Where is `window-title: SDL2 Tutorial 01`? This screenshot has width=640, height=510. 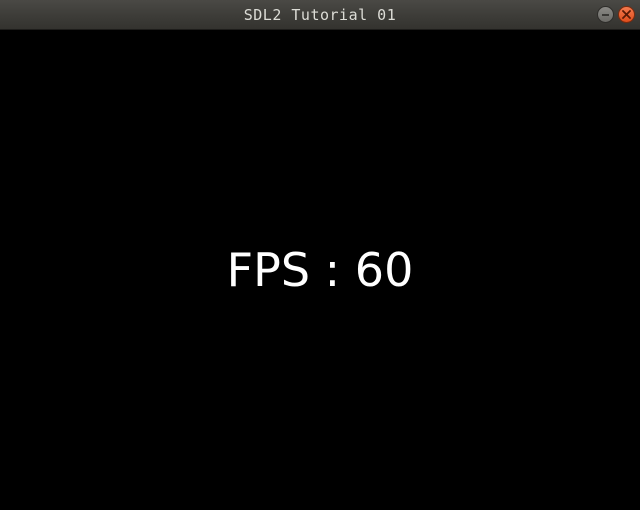
window-title: SDL2 Tutorial 01 is located at coordinates (320, 15).